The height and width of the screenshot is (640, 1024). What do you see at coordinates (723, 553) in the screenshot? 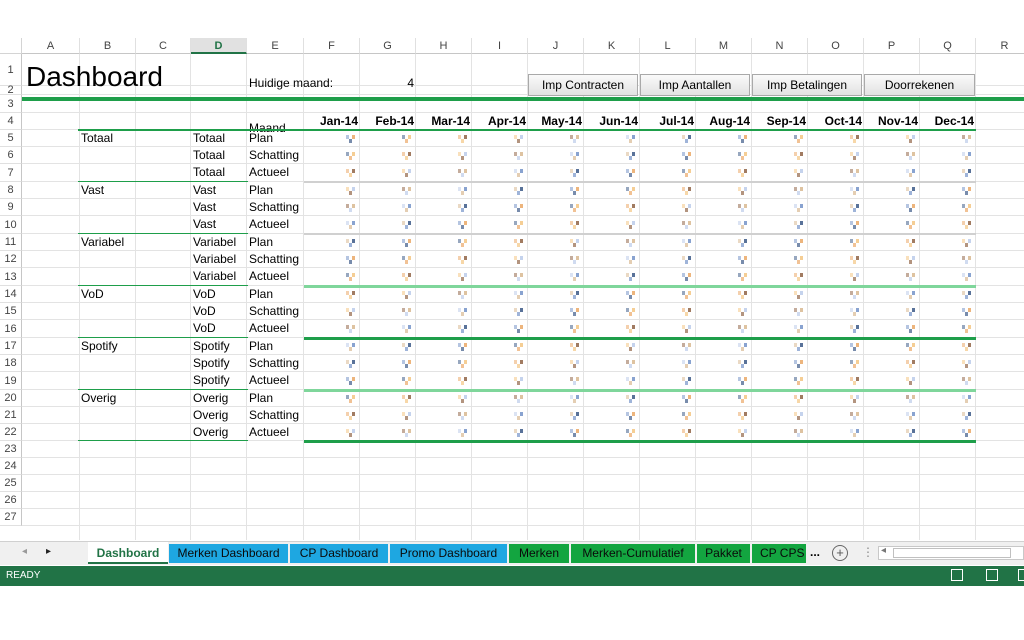
I see `sheet-tab-pakket: Pakket` at bounding box center [723, 553].